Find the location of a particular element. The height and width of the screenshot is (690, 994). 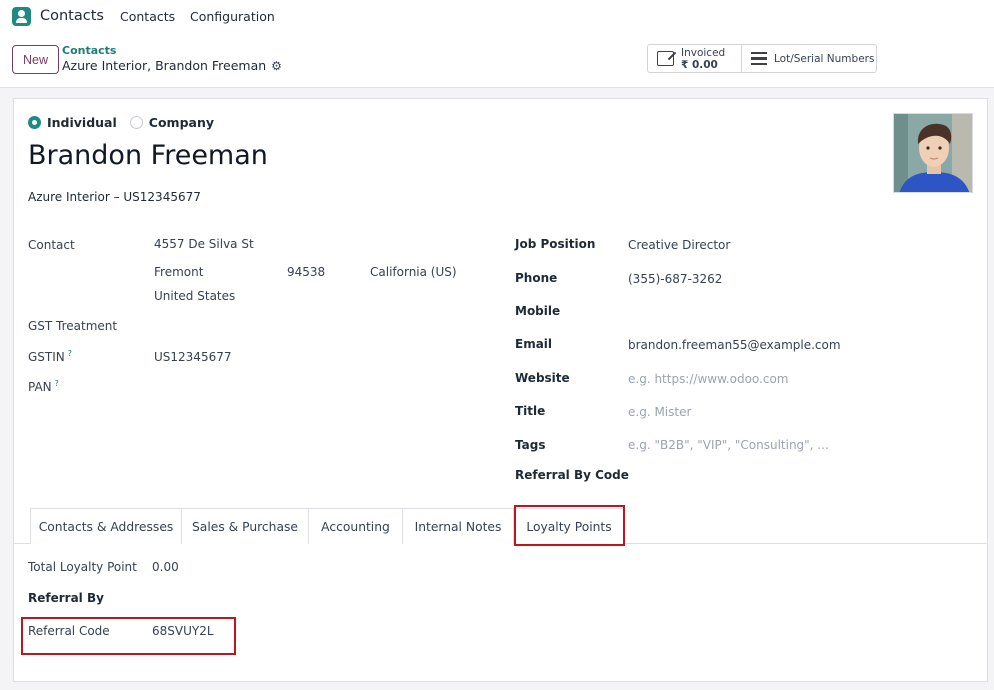

referral-by-code-label: Referral By Code is located at coordinates (572, 475).